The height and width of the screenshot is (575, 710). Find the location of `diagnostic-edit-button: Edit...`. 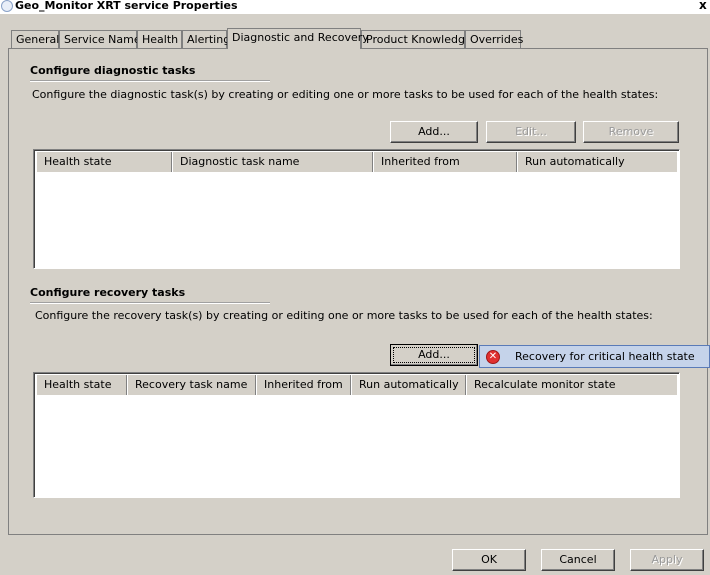

diagnostic-edit-button: Edit... is located at coordinates (531, 132).